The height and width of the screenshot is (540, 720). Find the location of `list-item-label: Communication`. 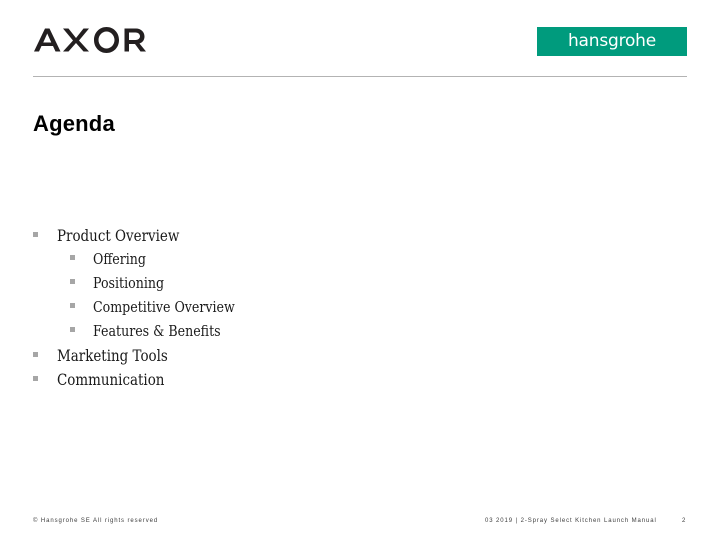

list-item-label: Communication is located at coordinates (111, 379).